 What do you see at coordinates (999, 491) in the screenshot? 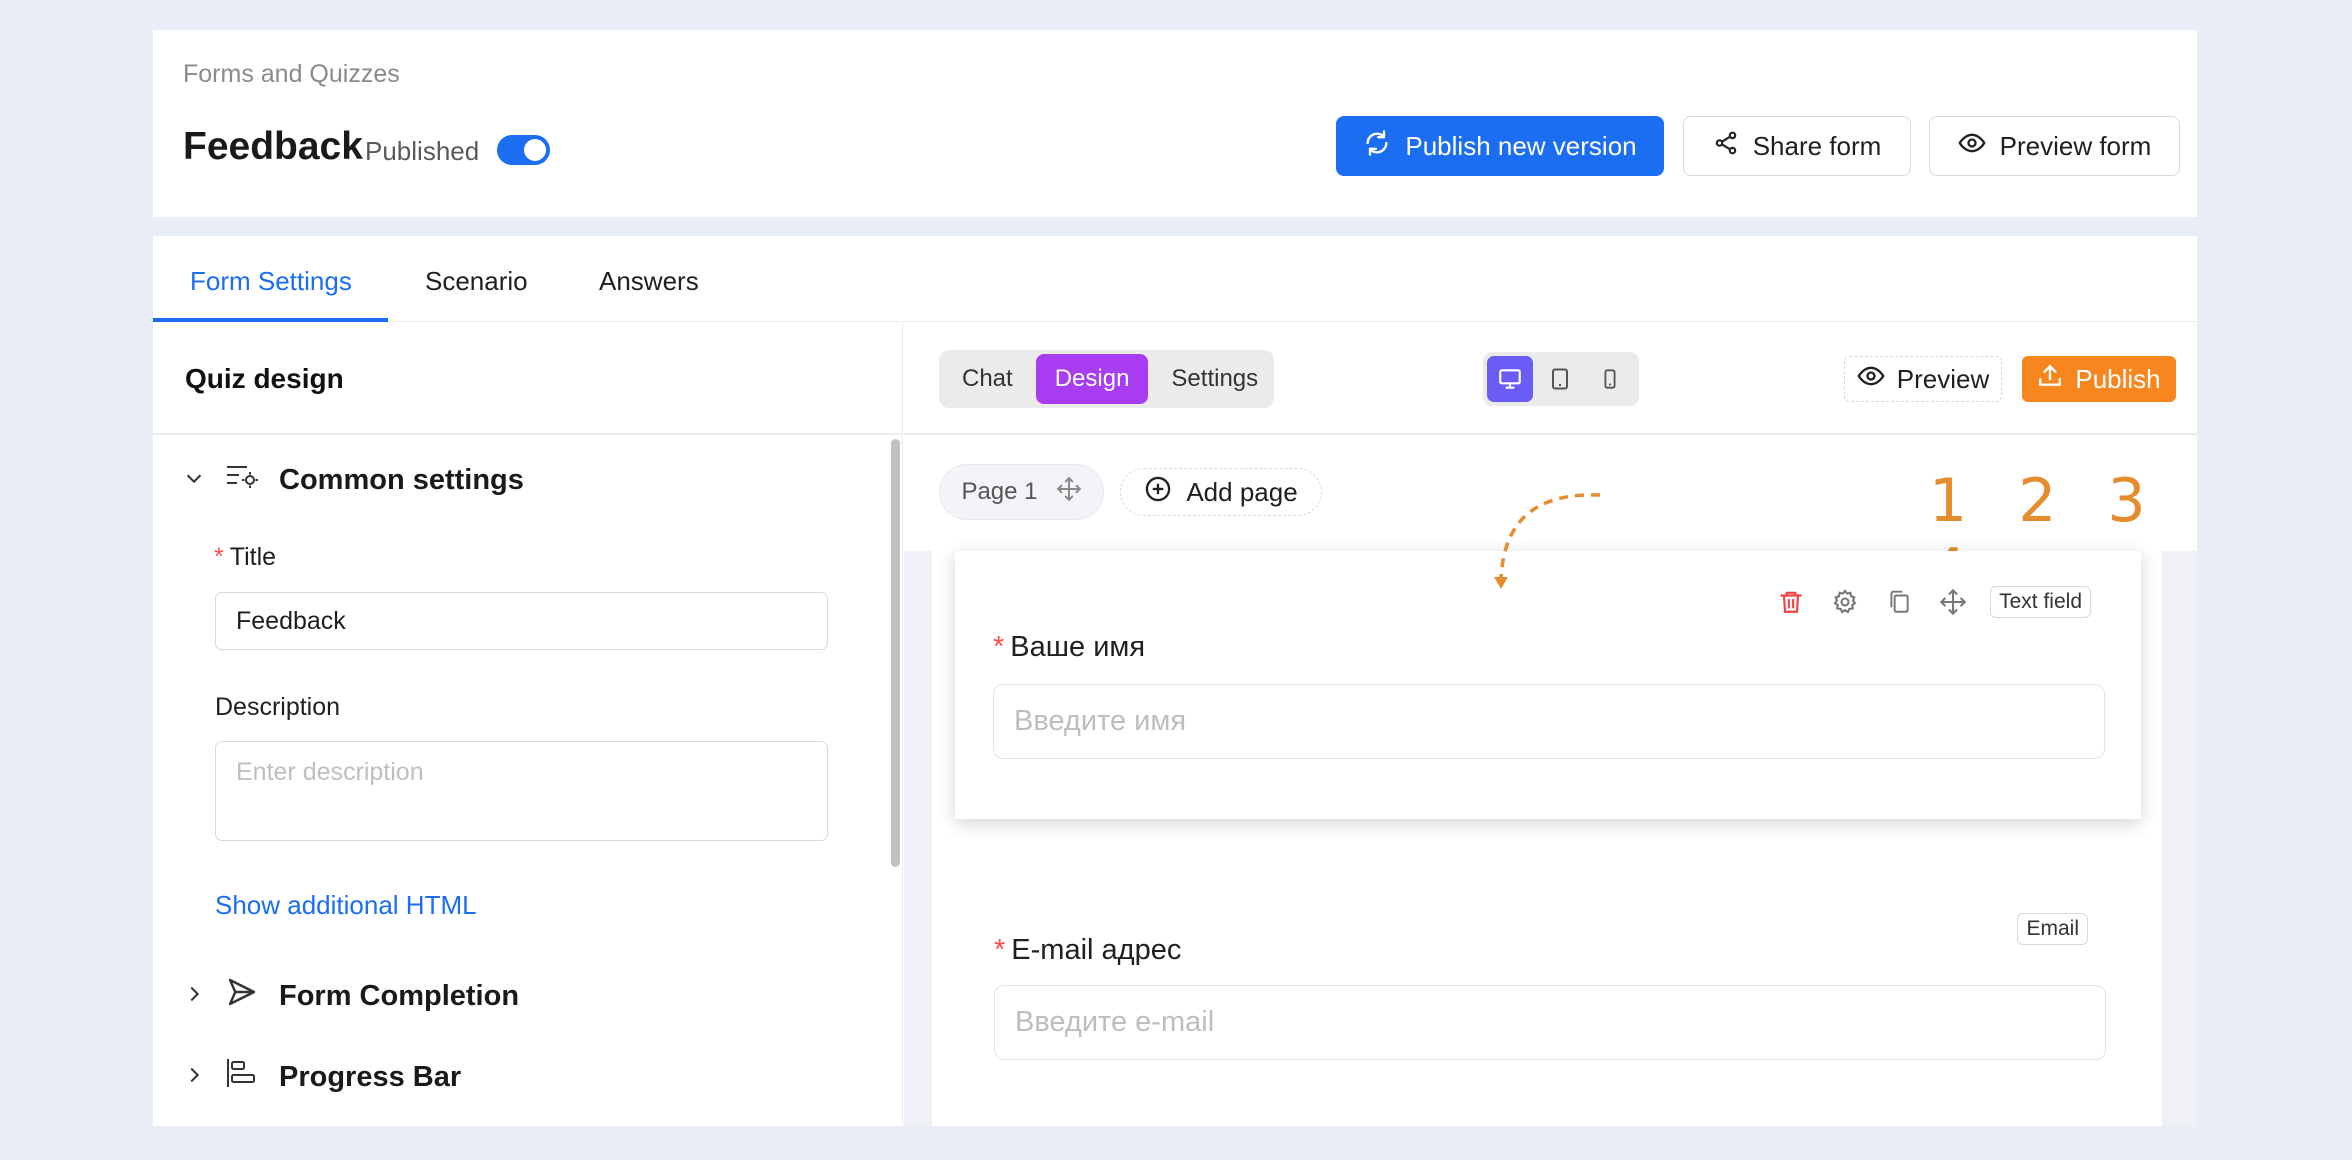
I see `page-tab-label: Page 1` at bounding box center [999, 491].